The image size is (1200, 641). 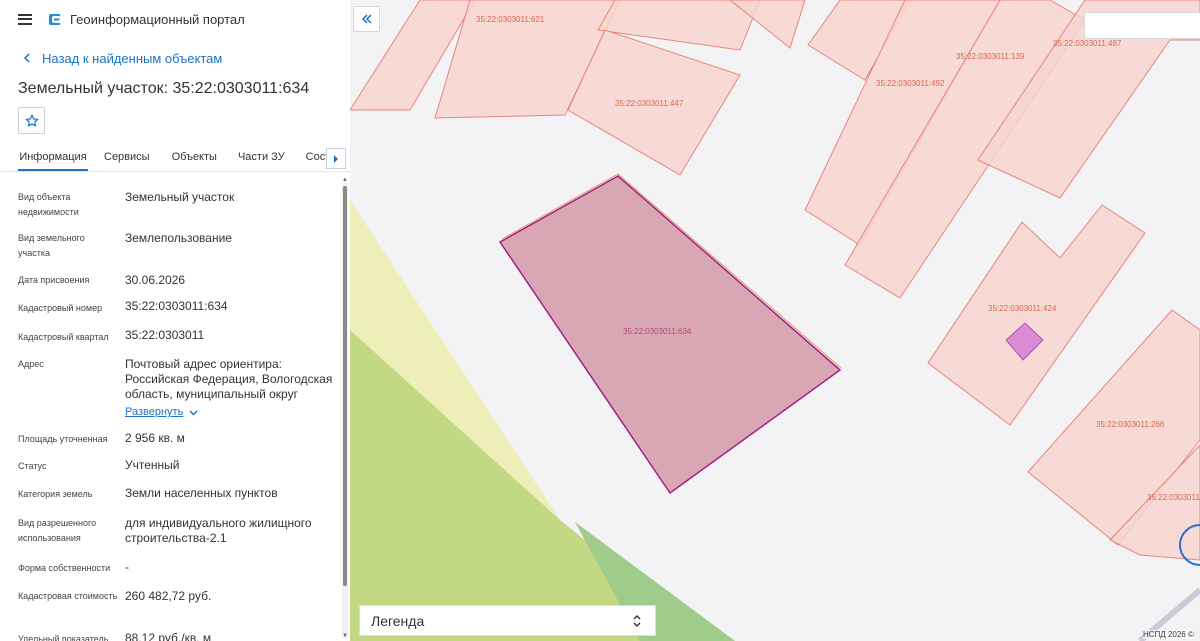 I want to click on property-label: Адрес, so click(x=31, y=364).